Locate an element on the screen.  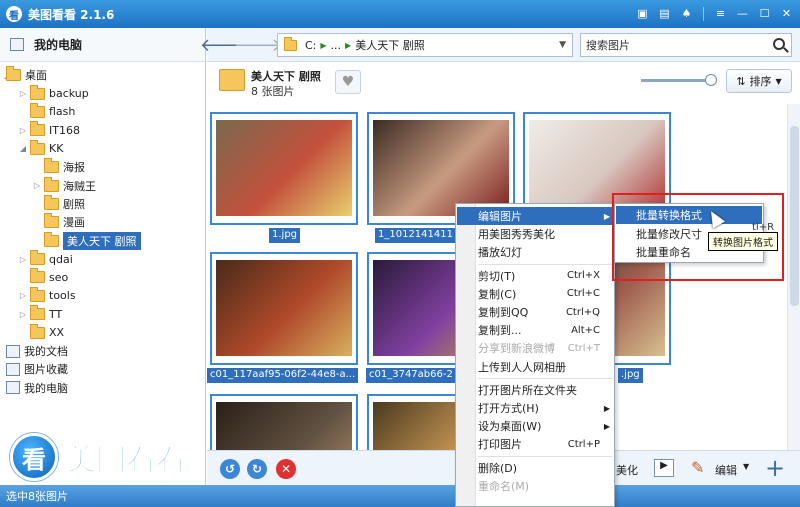
favorite-heart-icon: ♥ is located at coordinates (348, 82).